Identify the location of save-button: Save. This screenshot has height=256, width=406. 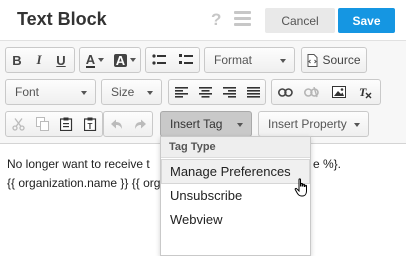
(366, 20).